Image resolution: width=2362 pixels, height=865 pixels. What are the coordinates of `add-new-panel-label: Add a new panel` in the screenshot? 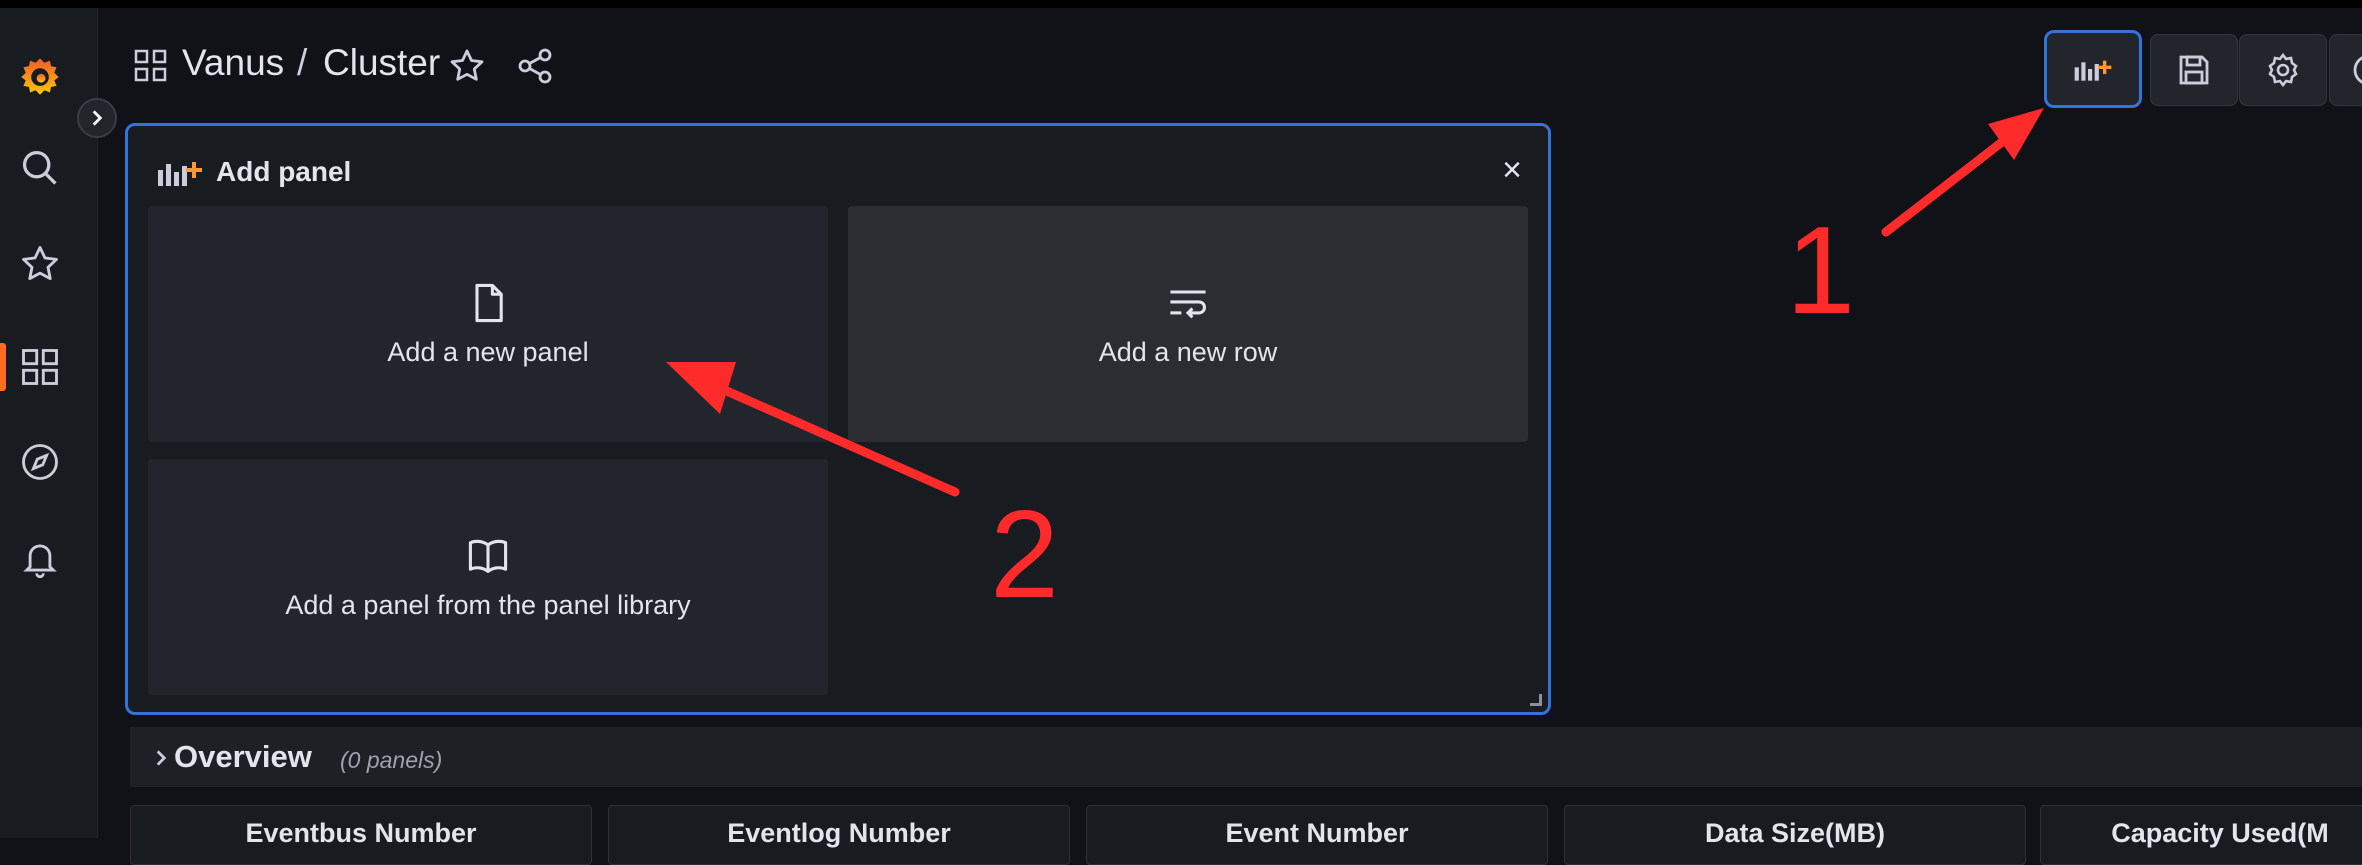 It's located at (488, 351).